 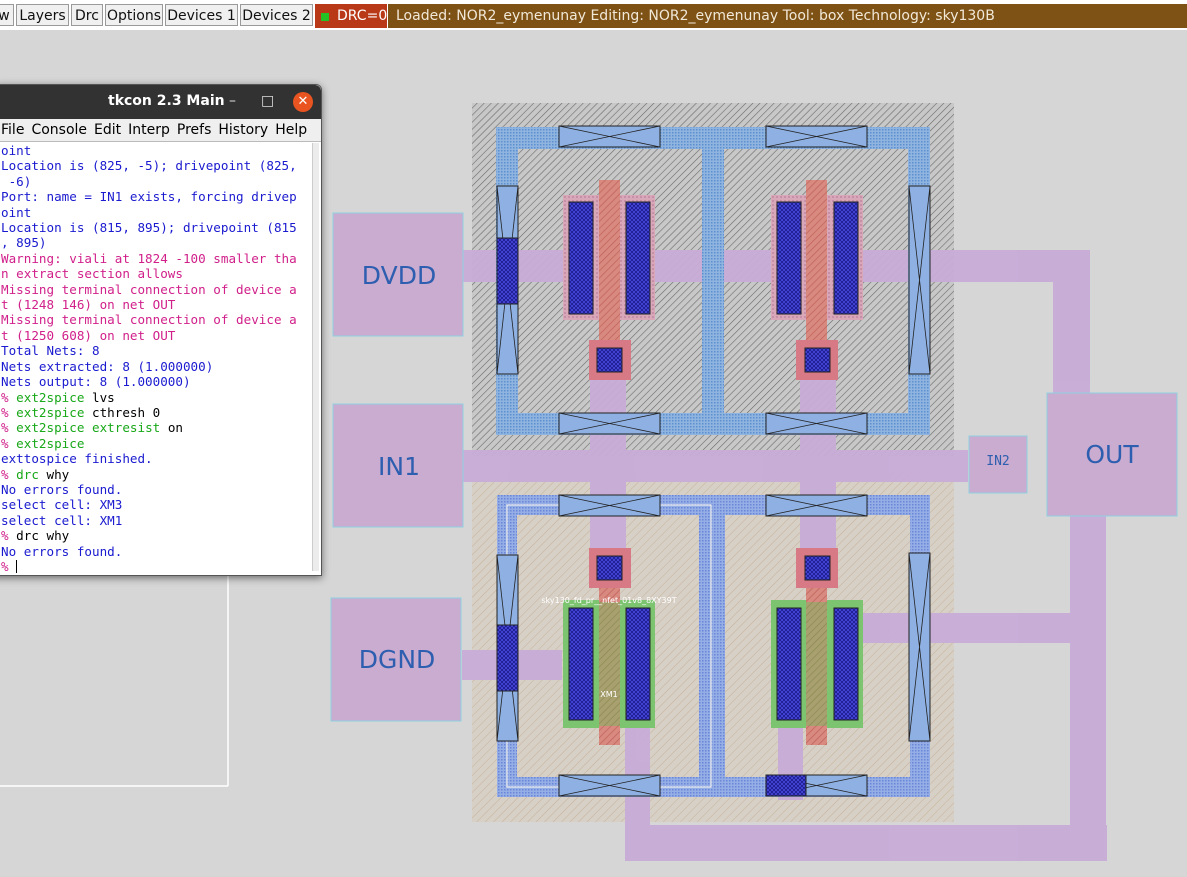 I want to click on console-argument: on, so click(x=171, y=428).